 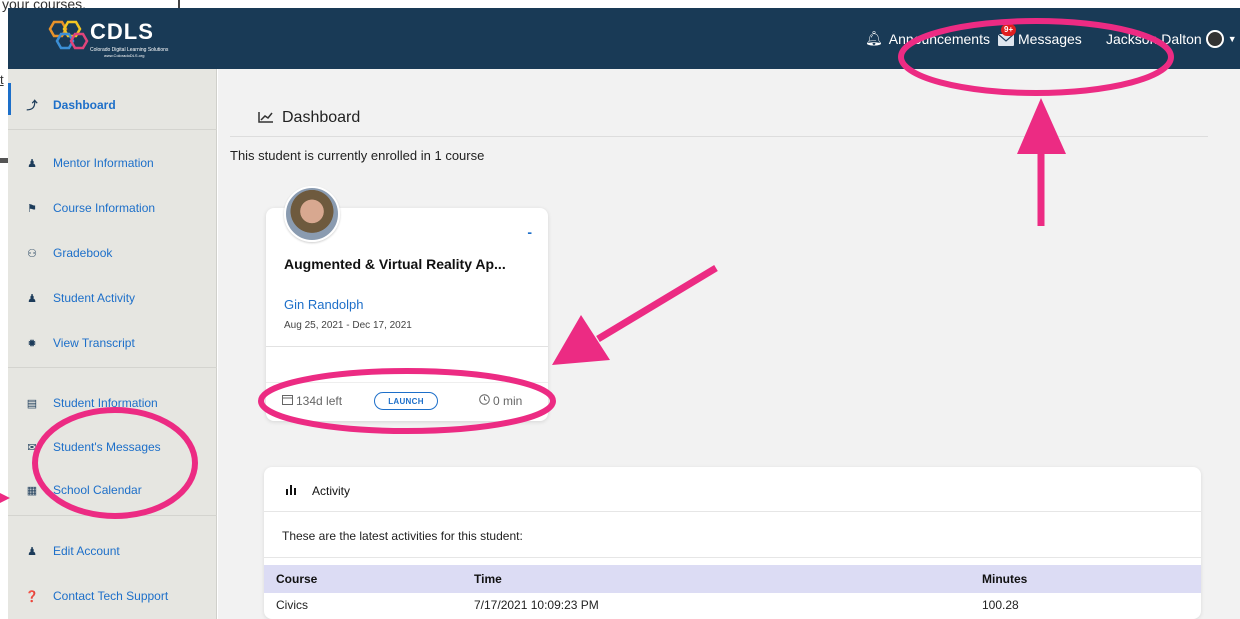 What do you see at coordinates (84, 105) in the screenshot?
I see `sidebar-item-label: Dashboard` at bounding box center [84, 105].